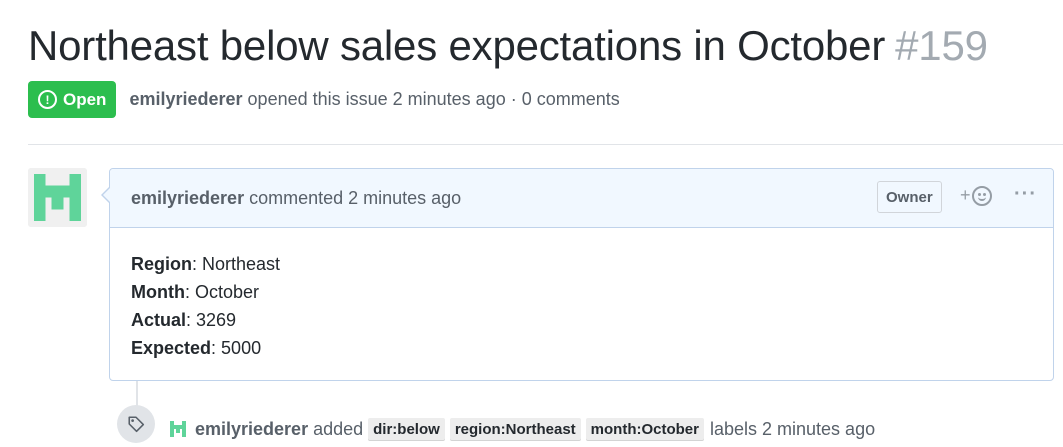  I want to click on reaction-plus: +, so click(965, 195).